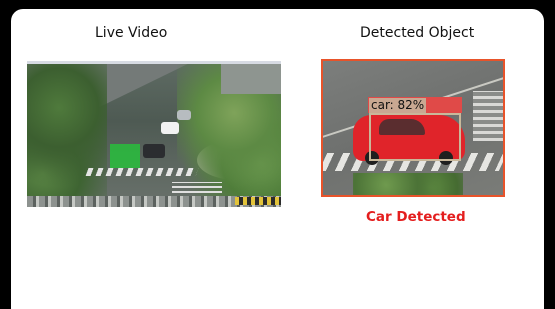 This screenshot has width=555, height=309. What do you see at coordinates (398, 105) in the screenshot?
I see `detection-confidence-label: car: 82%` at bounding box center [398, 105].